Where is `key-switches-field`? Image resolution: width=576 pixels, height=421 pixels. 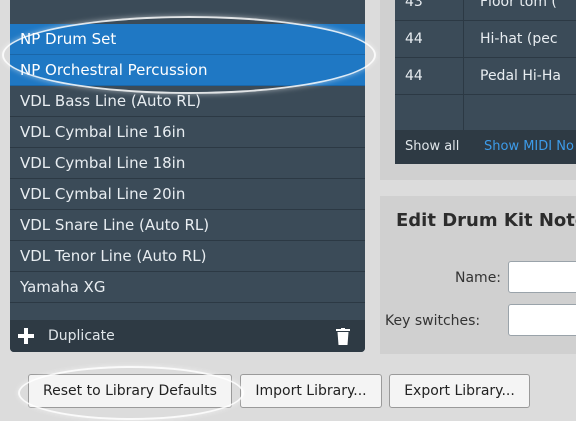
key-switches-field is located at coordinates (542, 320).